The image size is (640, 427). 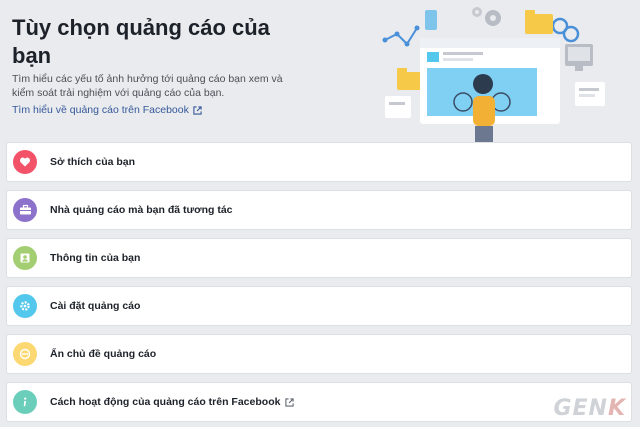 What do you see at coordinates (493, 75) in the screenshot?
I see `ad-preferences-illustration` at bounding box center [493, 75].